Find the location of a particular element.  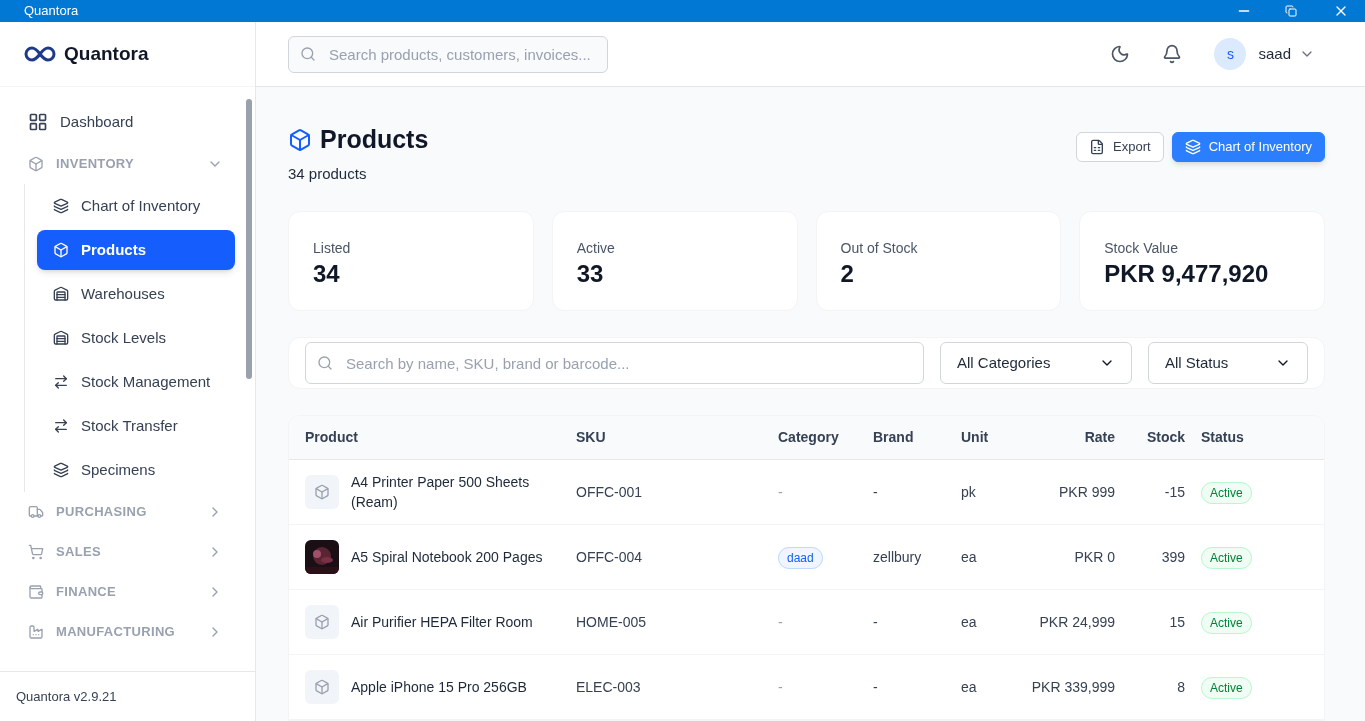

truck-icon is located at coordinates (36, 512).